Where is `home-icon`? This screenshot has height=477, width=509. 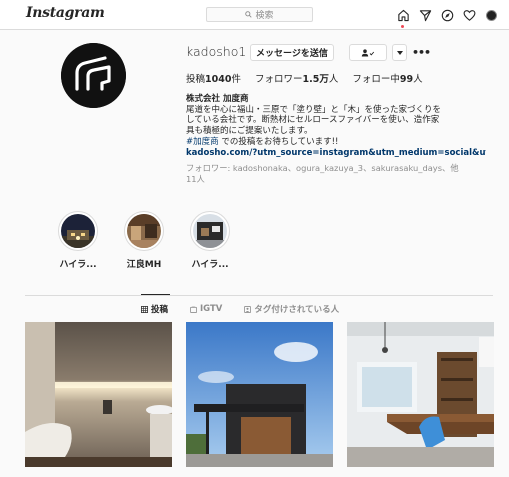
home-icon is located at coordinates (403, 15).